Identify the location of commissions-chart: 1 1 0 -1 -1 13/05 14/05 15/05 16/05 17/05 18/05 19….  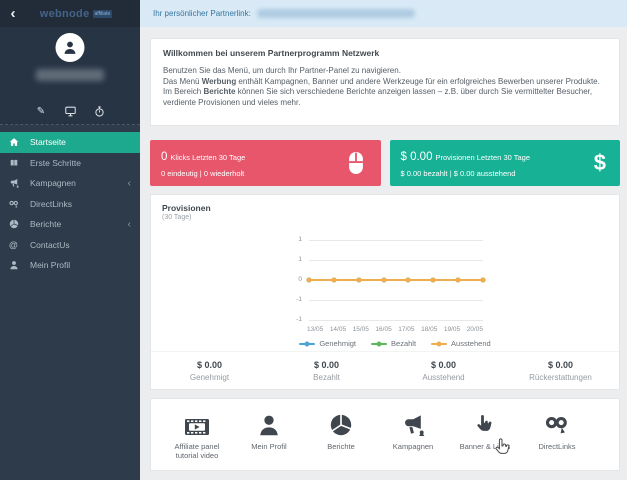
(389, 292).